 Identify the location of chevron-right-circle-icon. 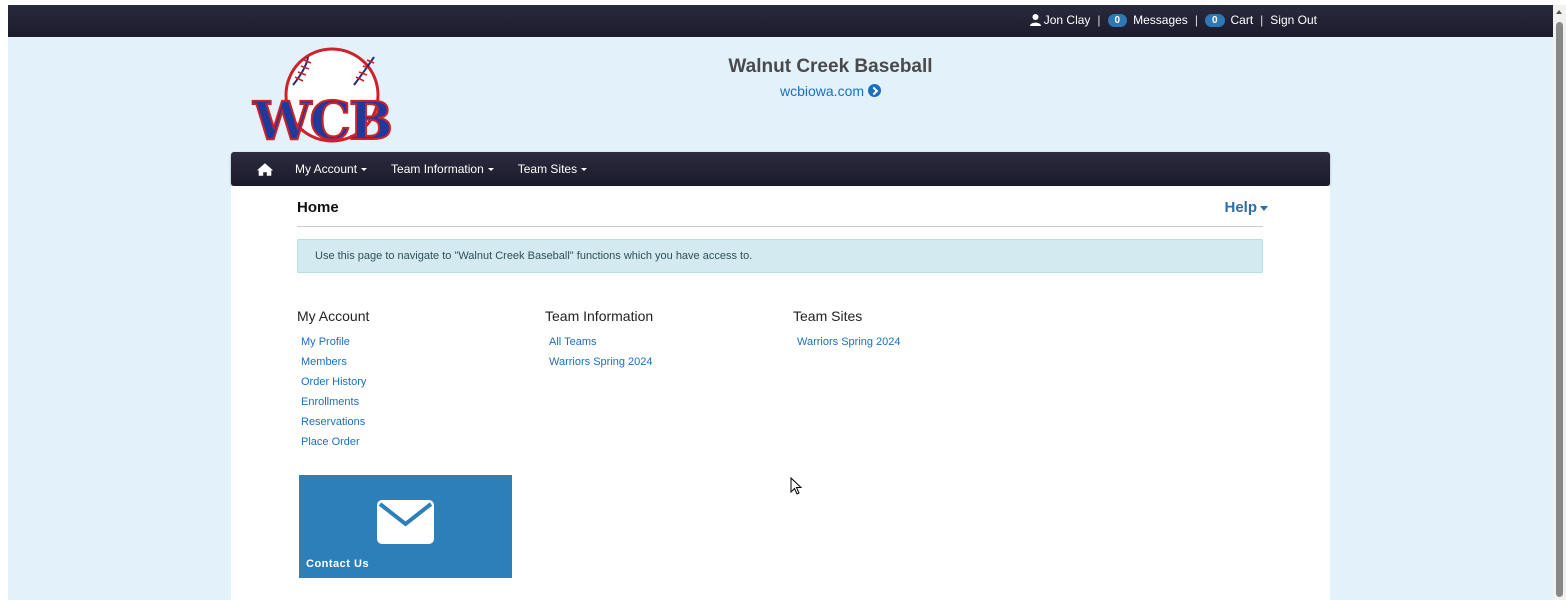
(875, 90).